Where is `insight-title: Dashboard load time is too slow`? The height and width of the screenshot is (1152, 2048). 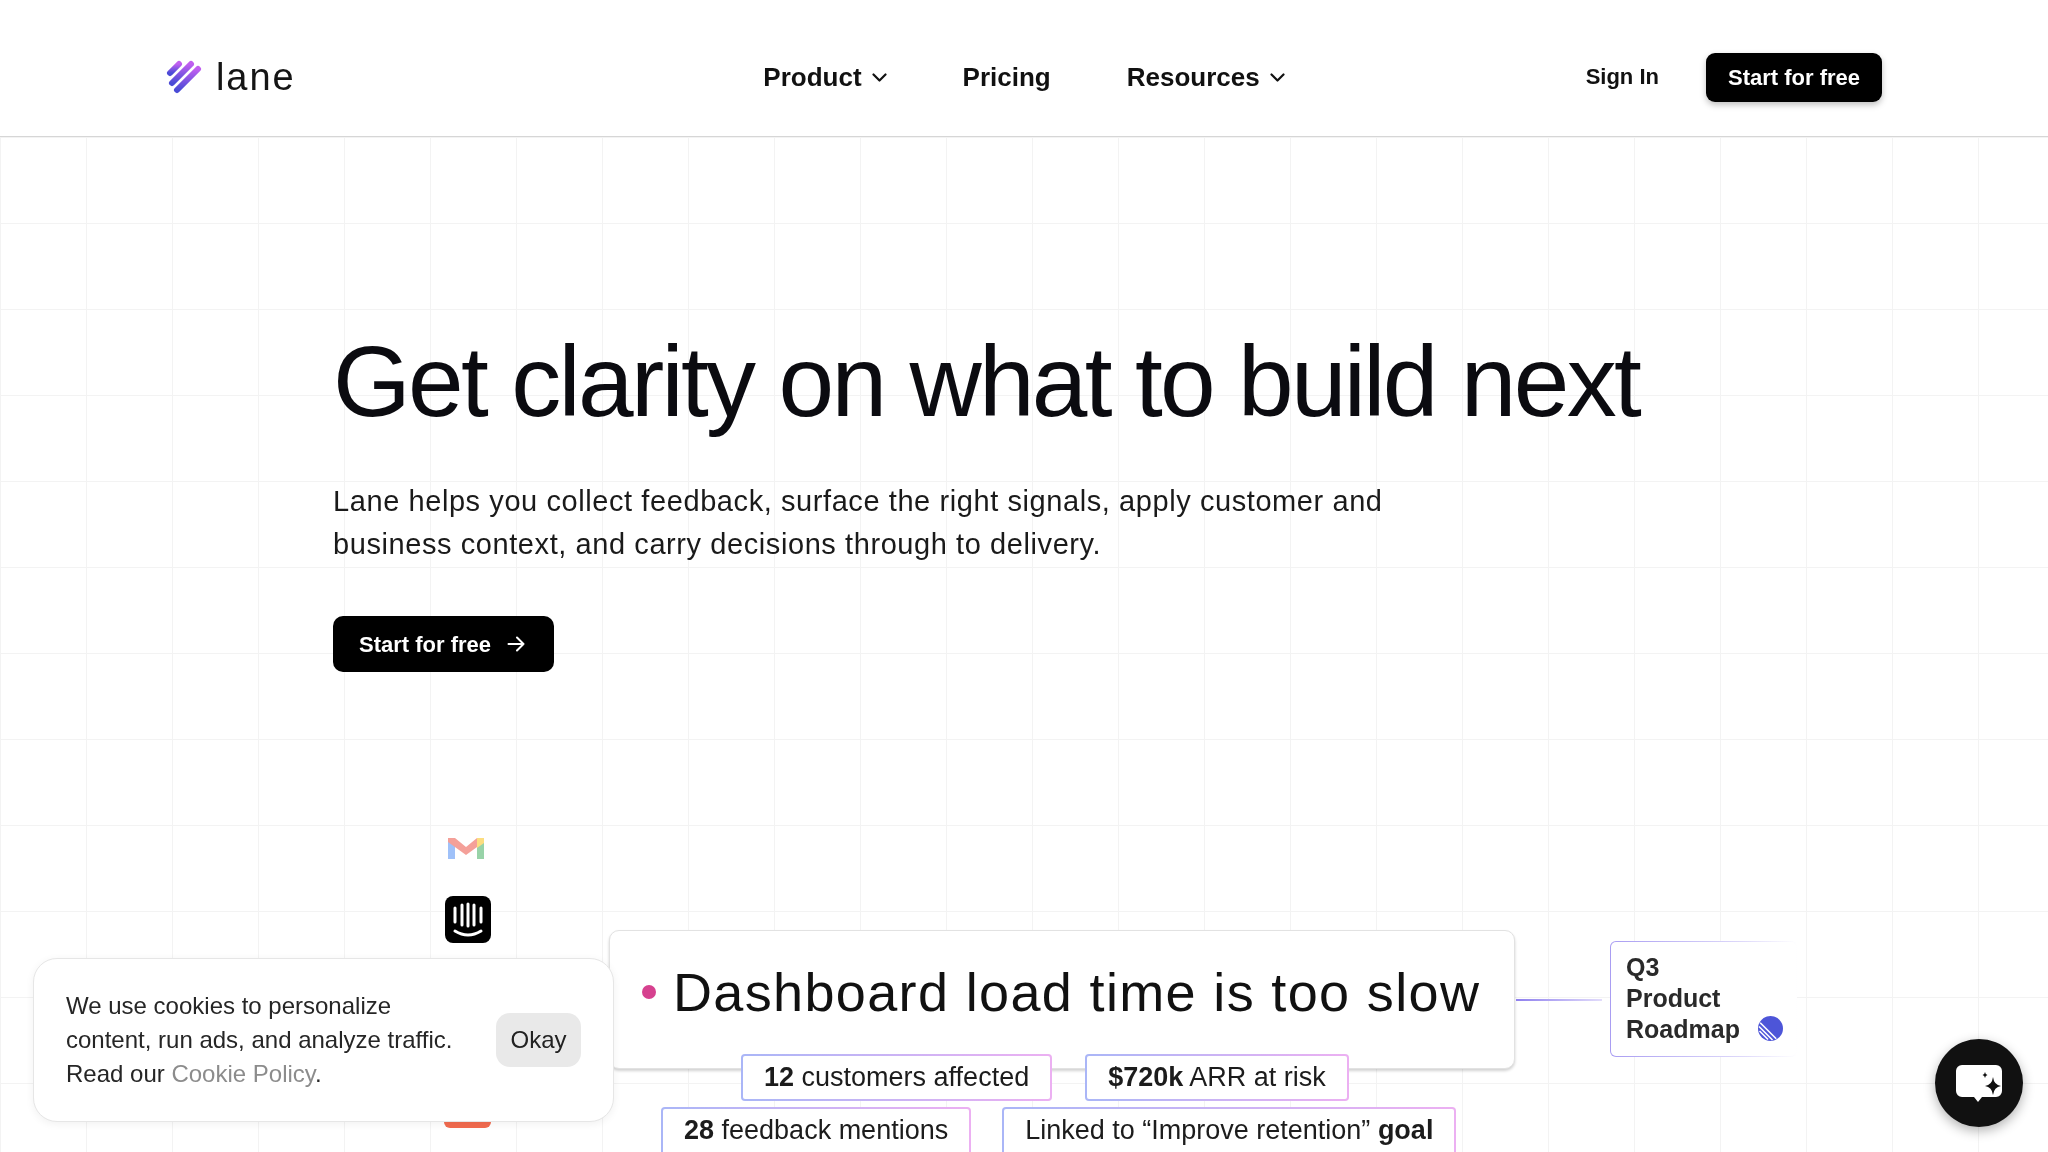 insight-title: Dashboard load time is too slow is located at coordinates (1077, 992).